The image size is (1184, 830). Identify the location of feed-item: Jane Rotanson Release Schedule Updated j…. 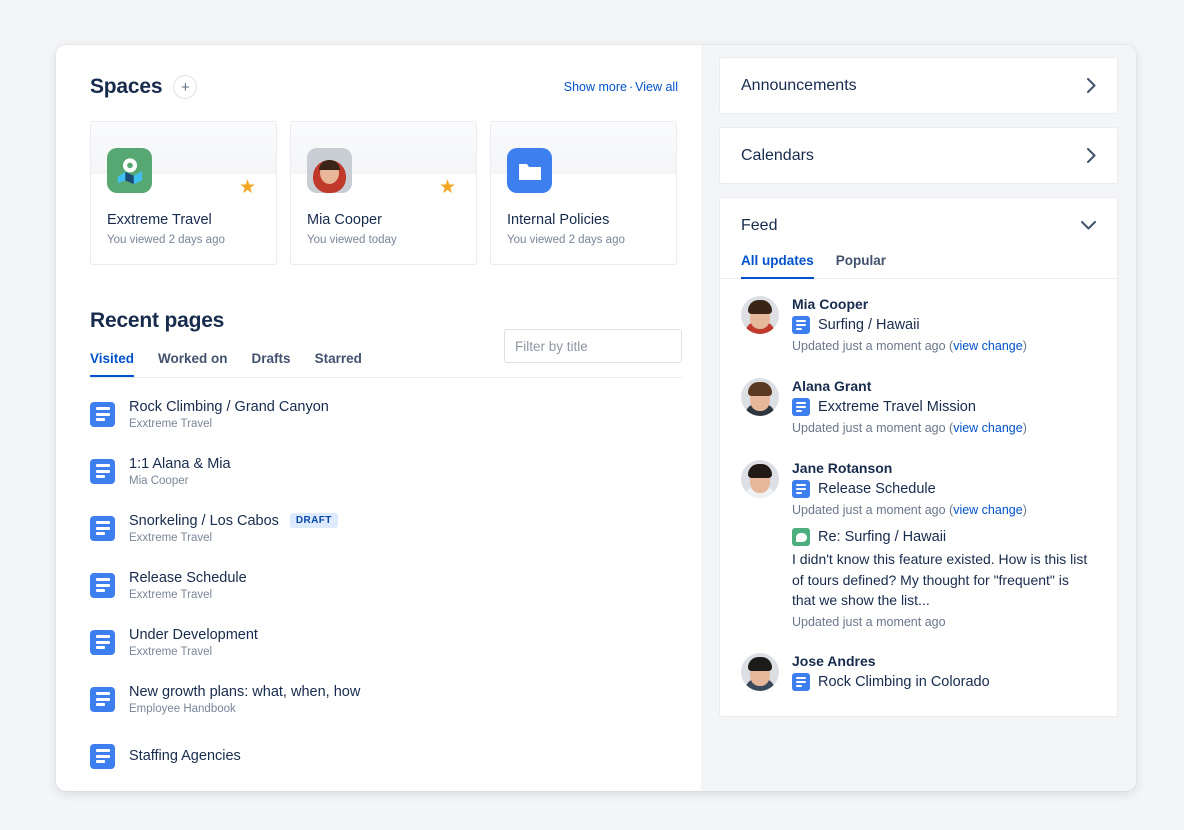
(918, 545).